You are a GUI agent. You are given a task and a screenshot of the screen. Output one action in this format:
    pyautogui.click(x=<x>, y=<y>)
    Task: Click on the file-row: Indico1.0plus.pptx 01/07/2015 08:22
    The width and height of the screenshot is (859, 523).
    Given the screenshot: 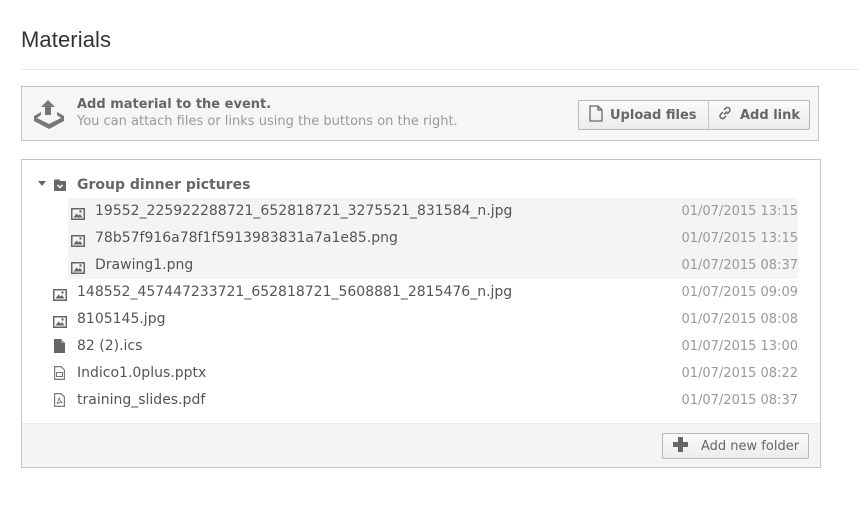 What is the action you would take?
    pyautogui.click(x=424, y=373)
    